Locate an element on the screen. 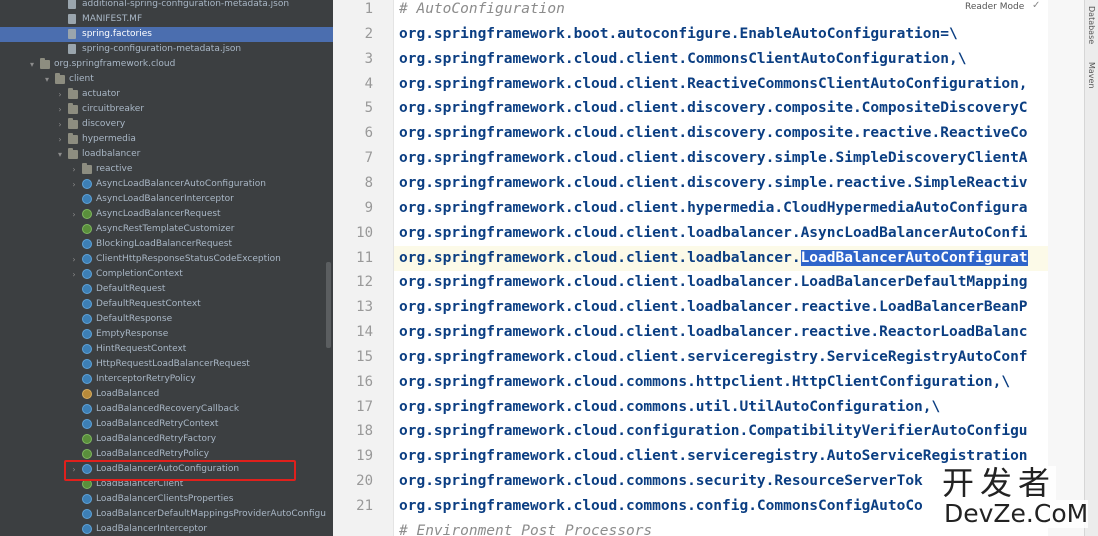 The height and width of the screenshot is (536, 1098). tree-item: › ClientHttpResponseStatusCodeException is located at coordinates (166, 259).